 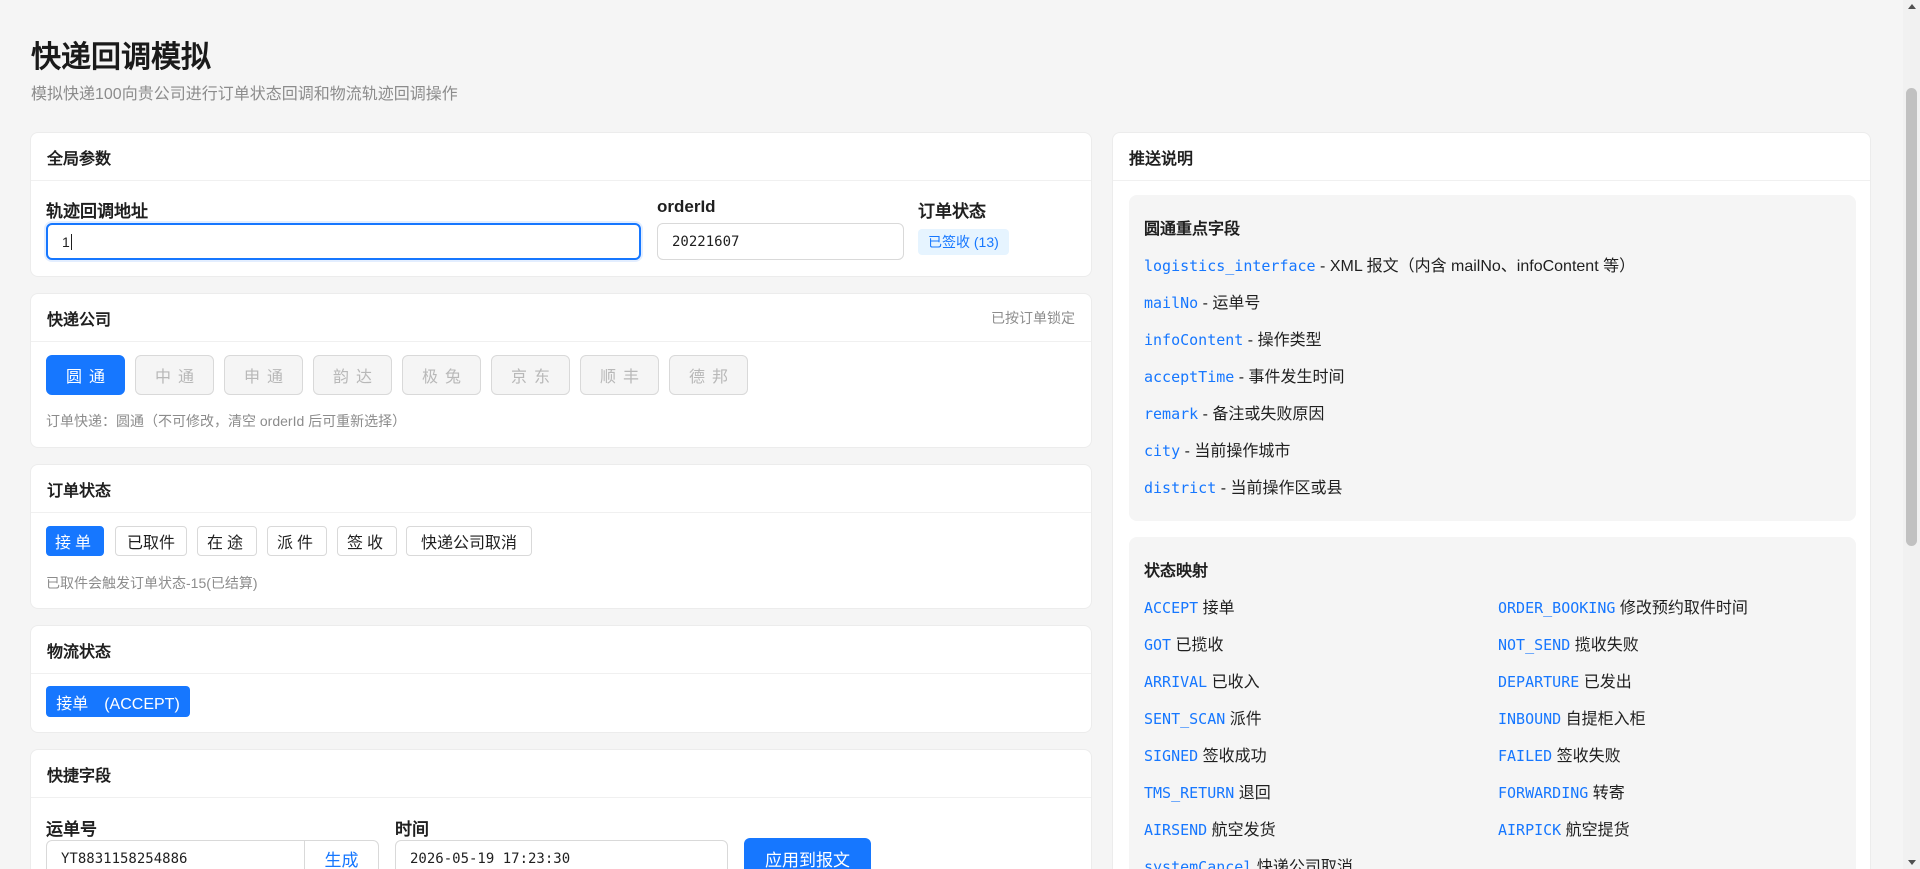 What do you see at coordinates (1561, 791) in the screenshot?
I see `mapping-row: FORWARDING 转寄` at bounding box center [1561, 791].